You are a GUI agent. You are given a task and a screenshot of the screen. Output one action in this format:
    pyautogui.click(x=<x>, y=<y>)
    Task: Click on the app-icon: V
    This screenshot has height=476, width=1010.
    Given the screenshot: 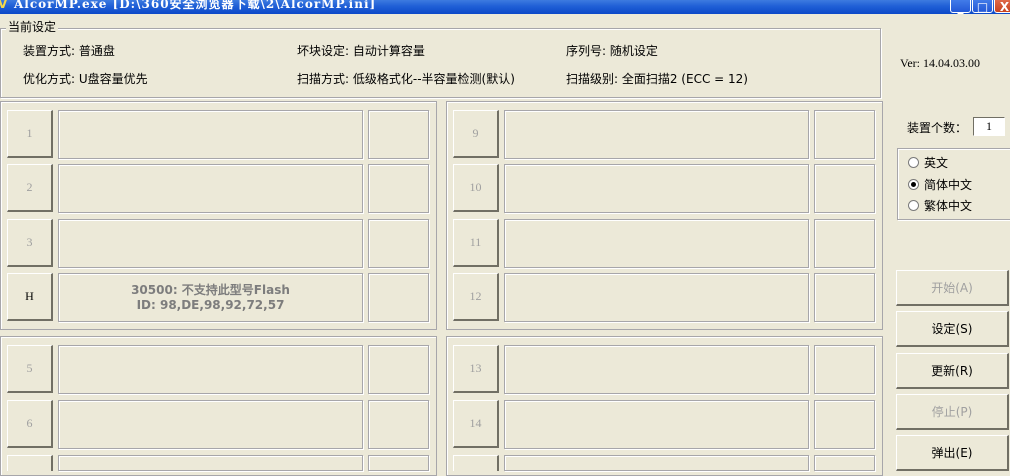 What is the action you would take?
    pyautogui.click(x=4, y=5)
    